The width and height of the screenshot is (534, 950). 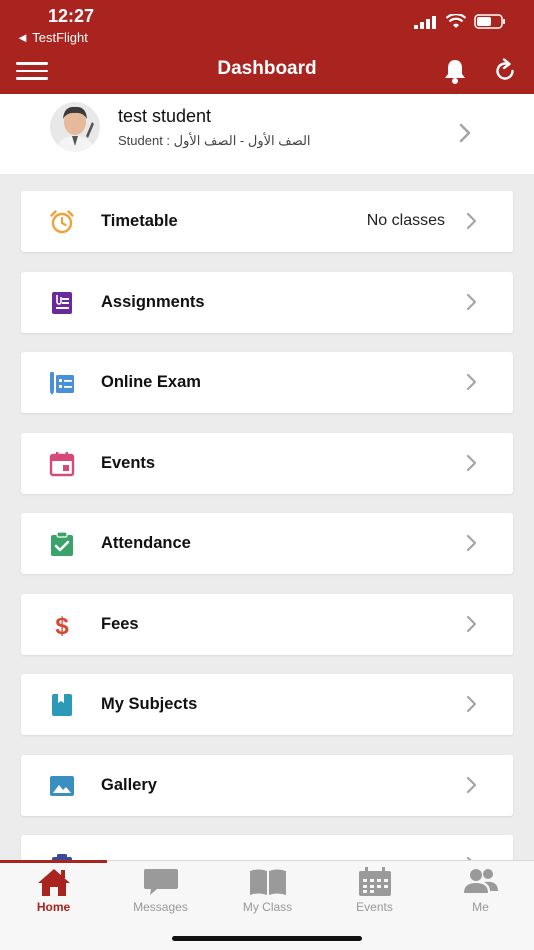 I want to click on assignment-icon, so click(x=62, y=302).